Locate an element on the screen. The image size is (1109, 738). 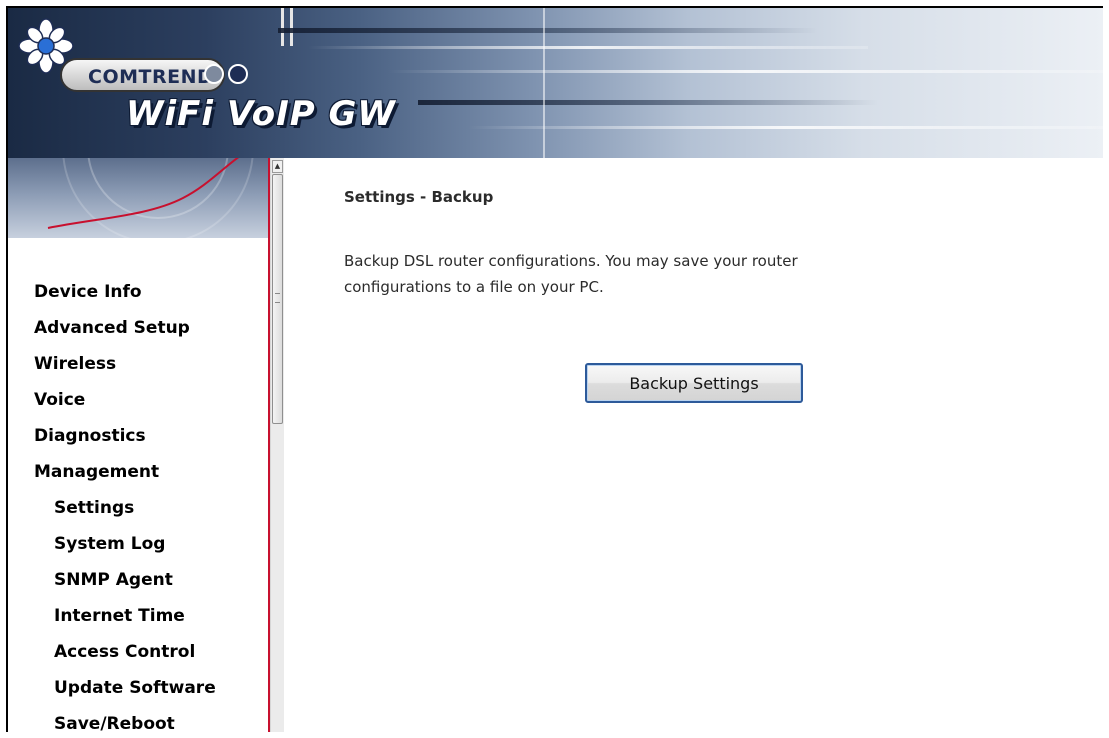
nav-item-wireless: Wireless is located at coordinates (138, 364).